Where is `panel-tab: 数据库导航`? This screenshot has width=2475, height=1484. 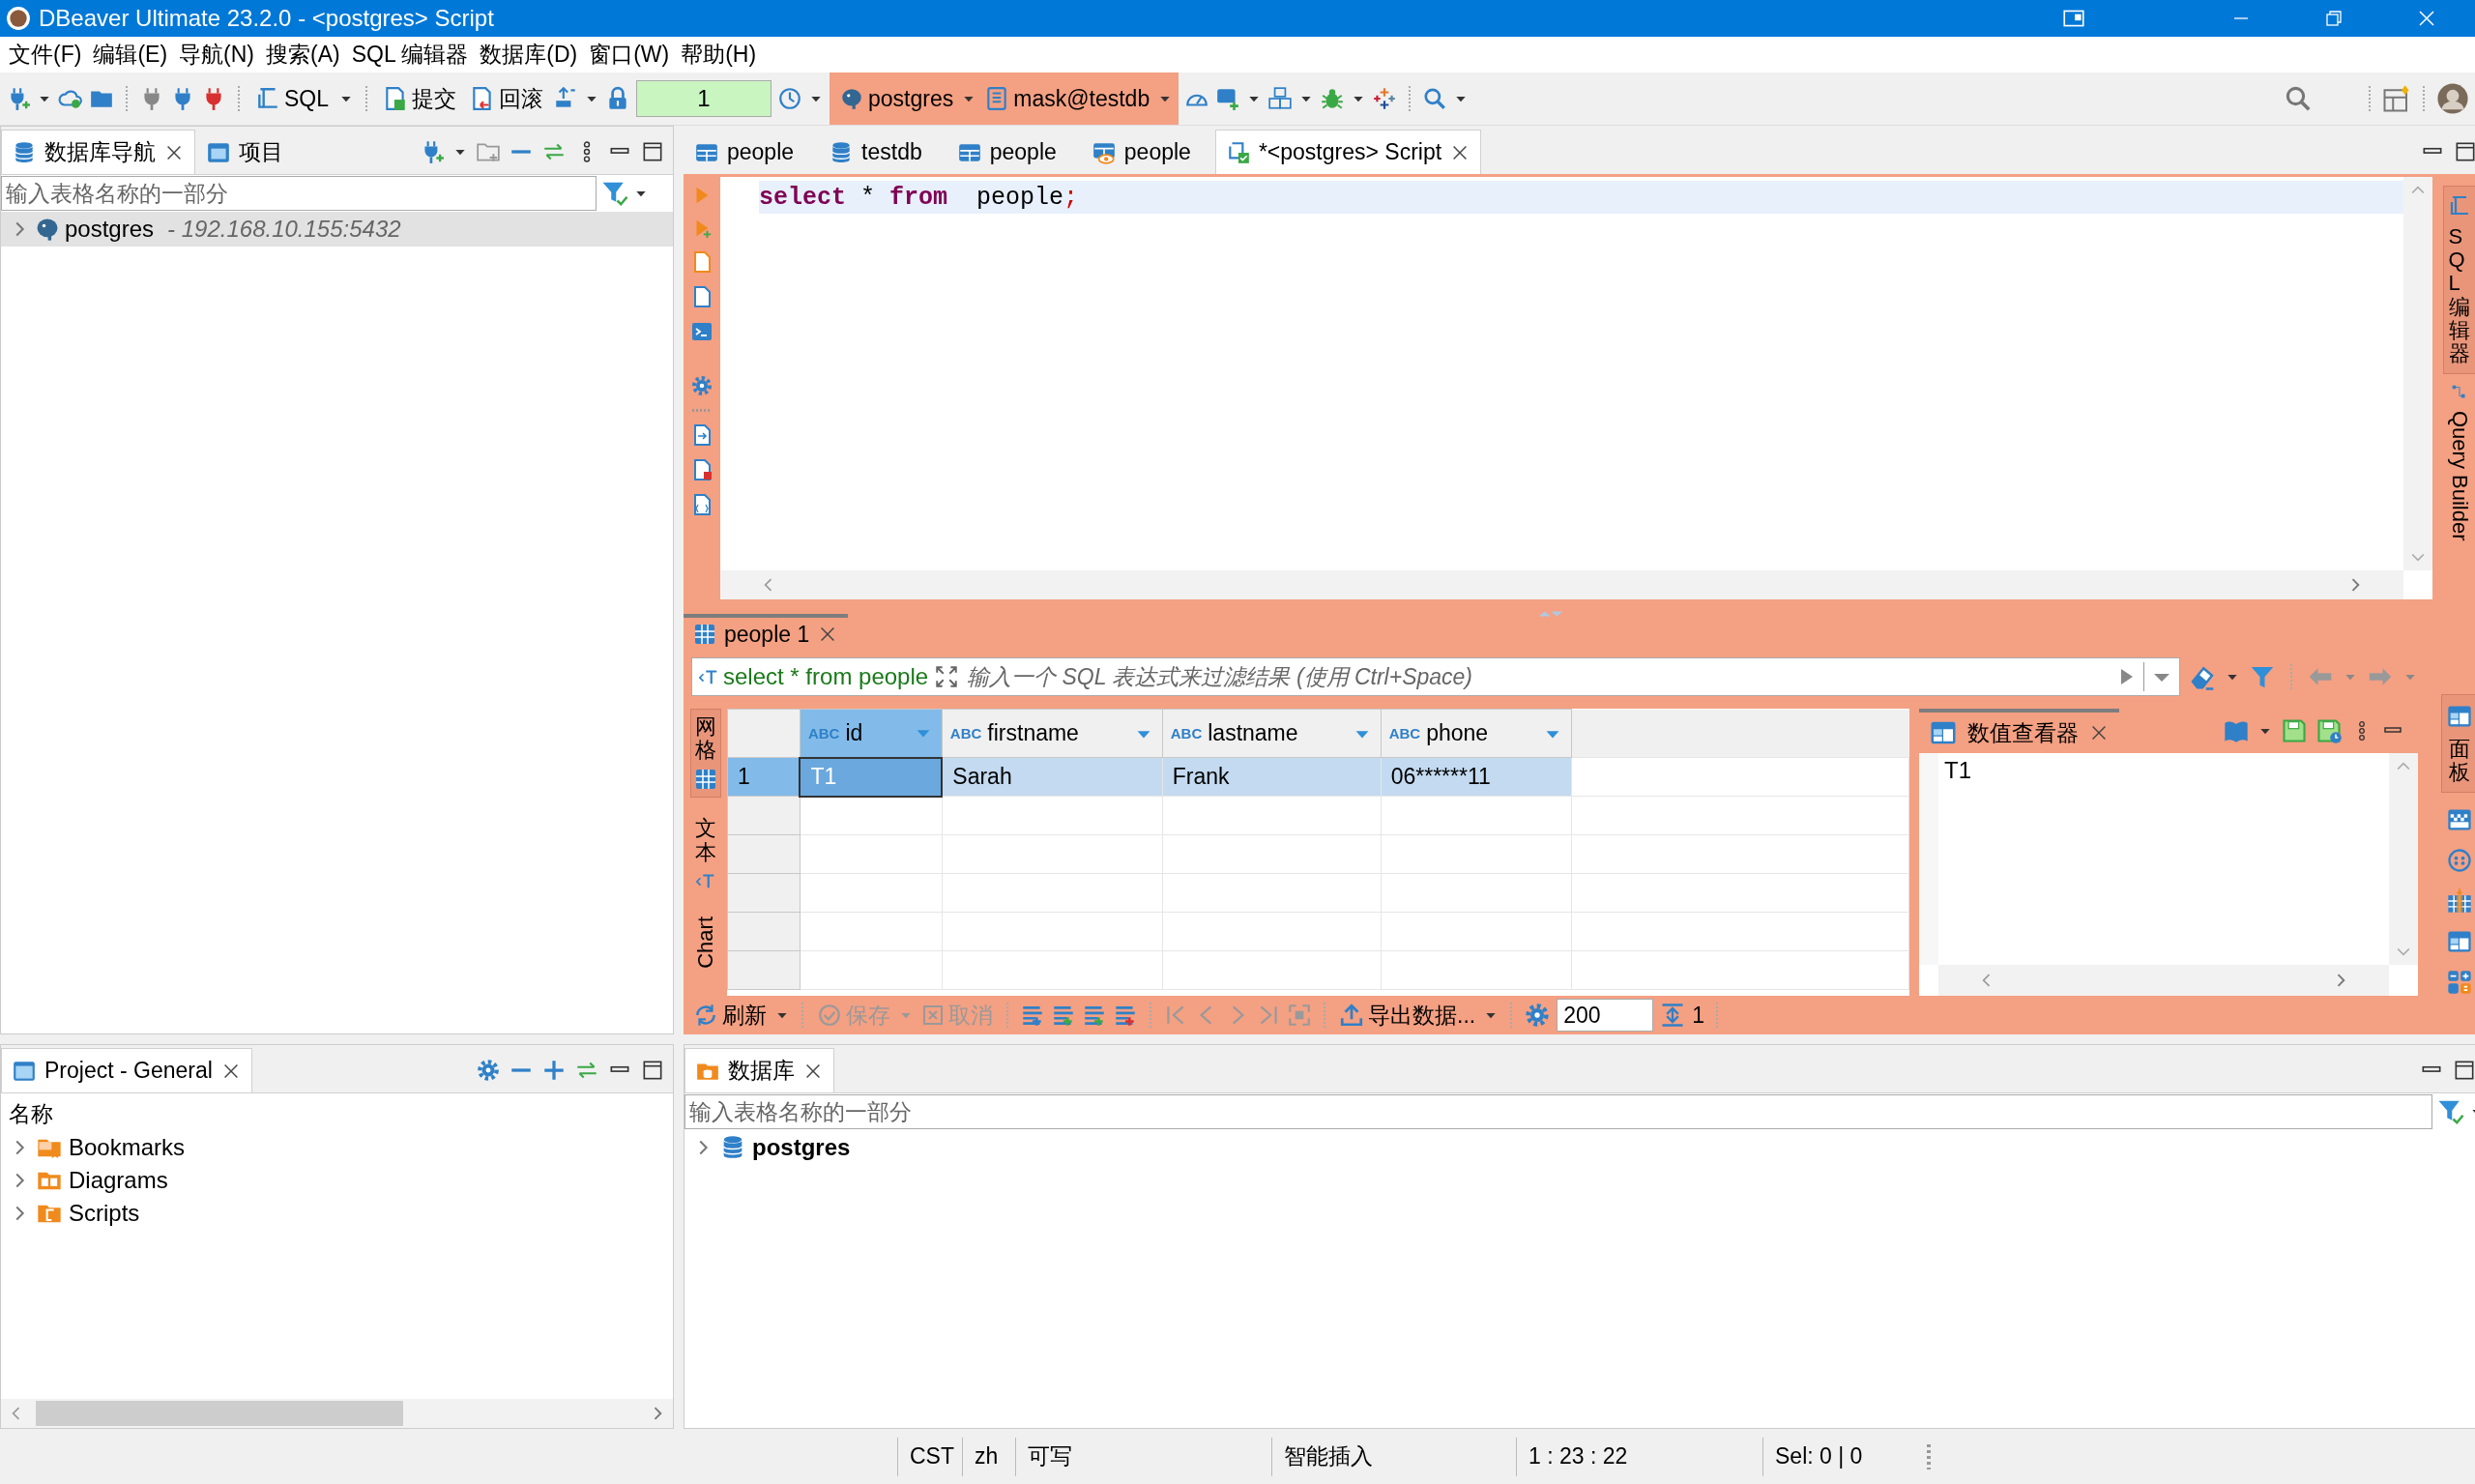 panel-tab: 数据库导航 is located at coordinates (98, 152).